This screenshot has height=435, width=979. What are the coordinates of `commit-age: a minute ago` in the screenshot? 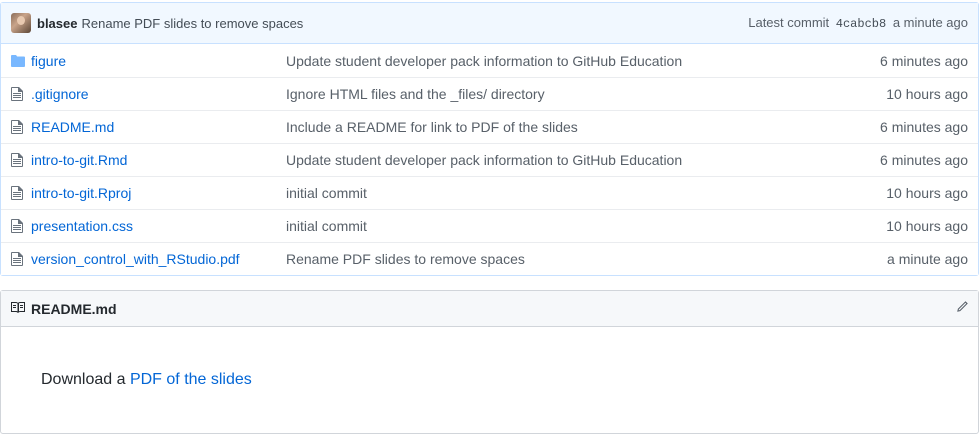 It's located at (930, 22).